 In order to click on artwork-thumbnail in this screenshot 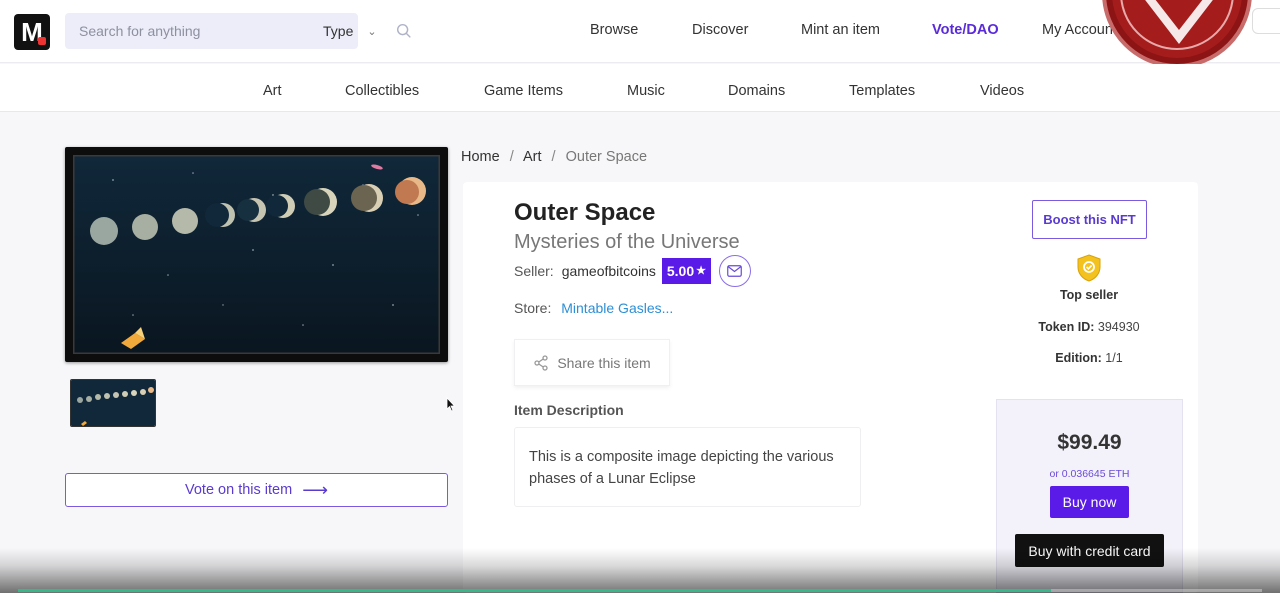, I will do `click(113, 403)`.